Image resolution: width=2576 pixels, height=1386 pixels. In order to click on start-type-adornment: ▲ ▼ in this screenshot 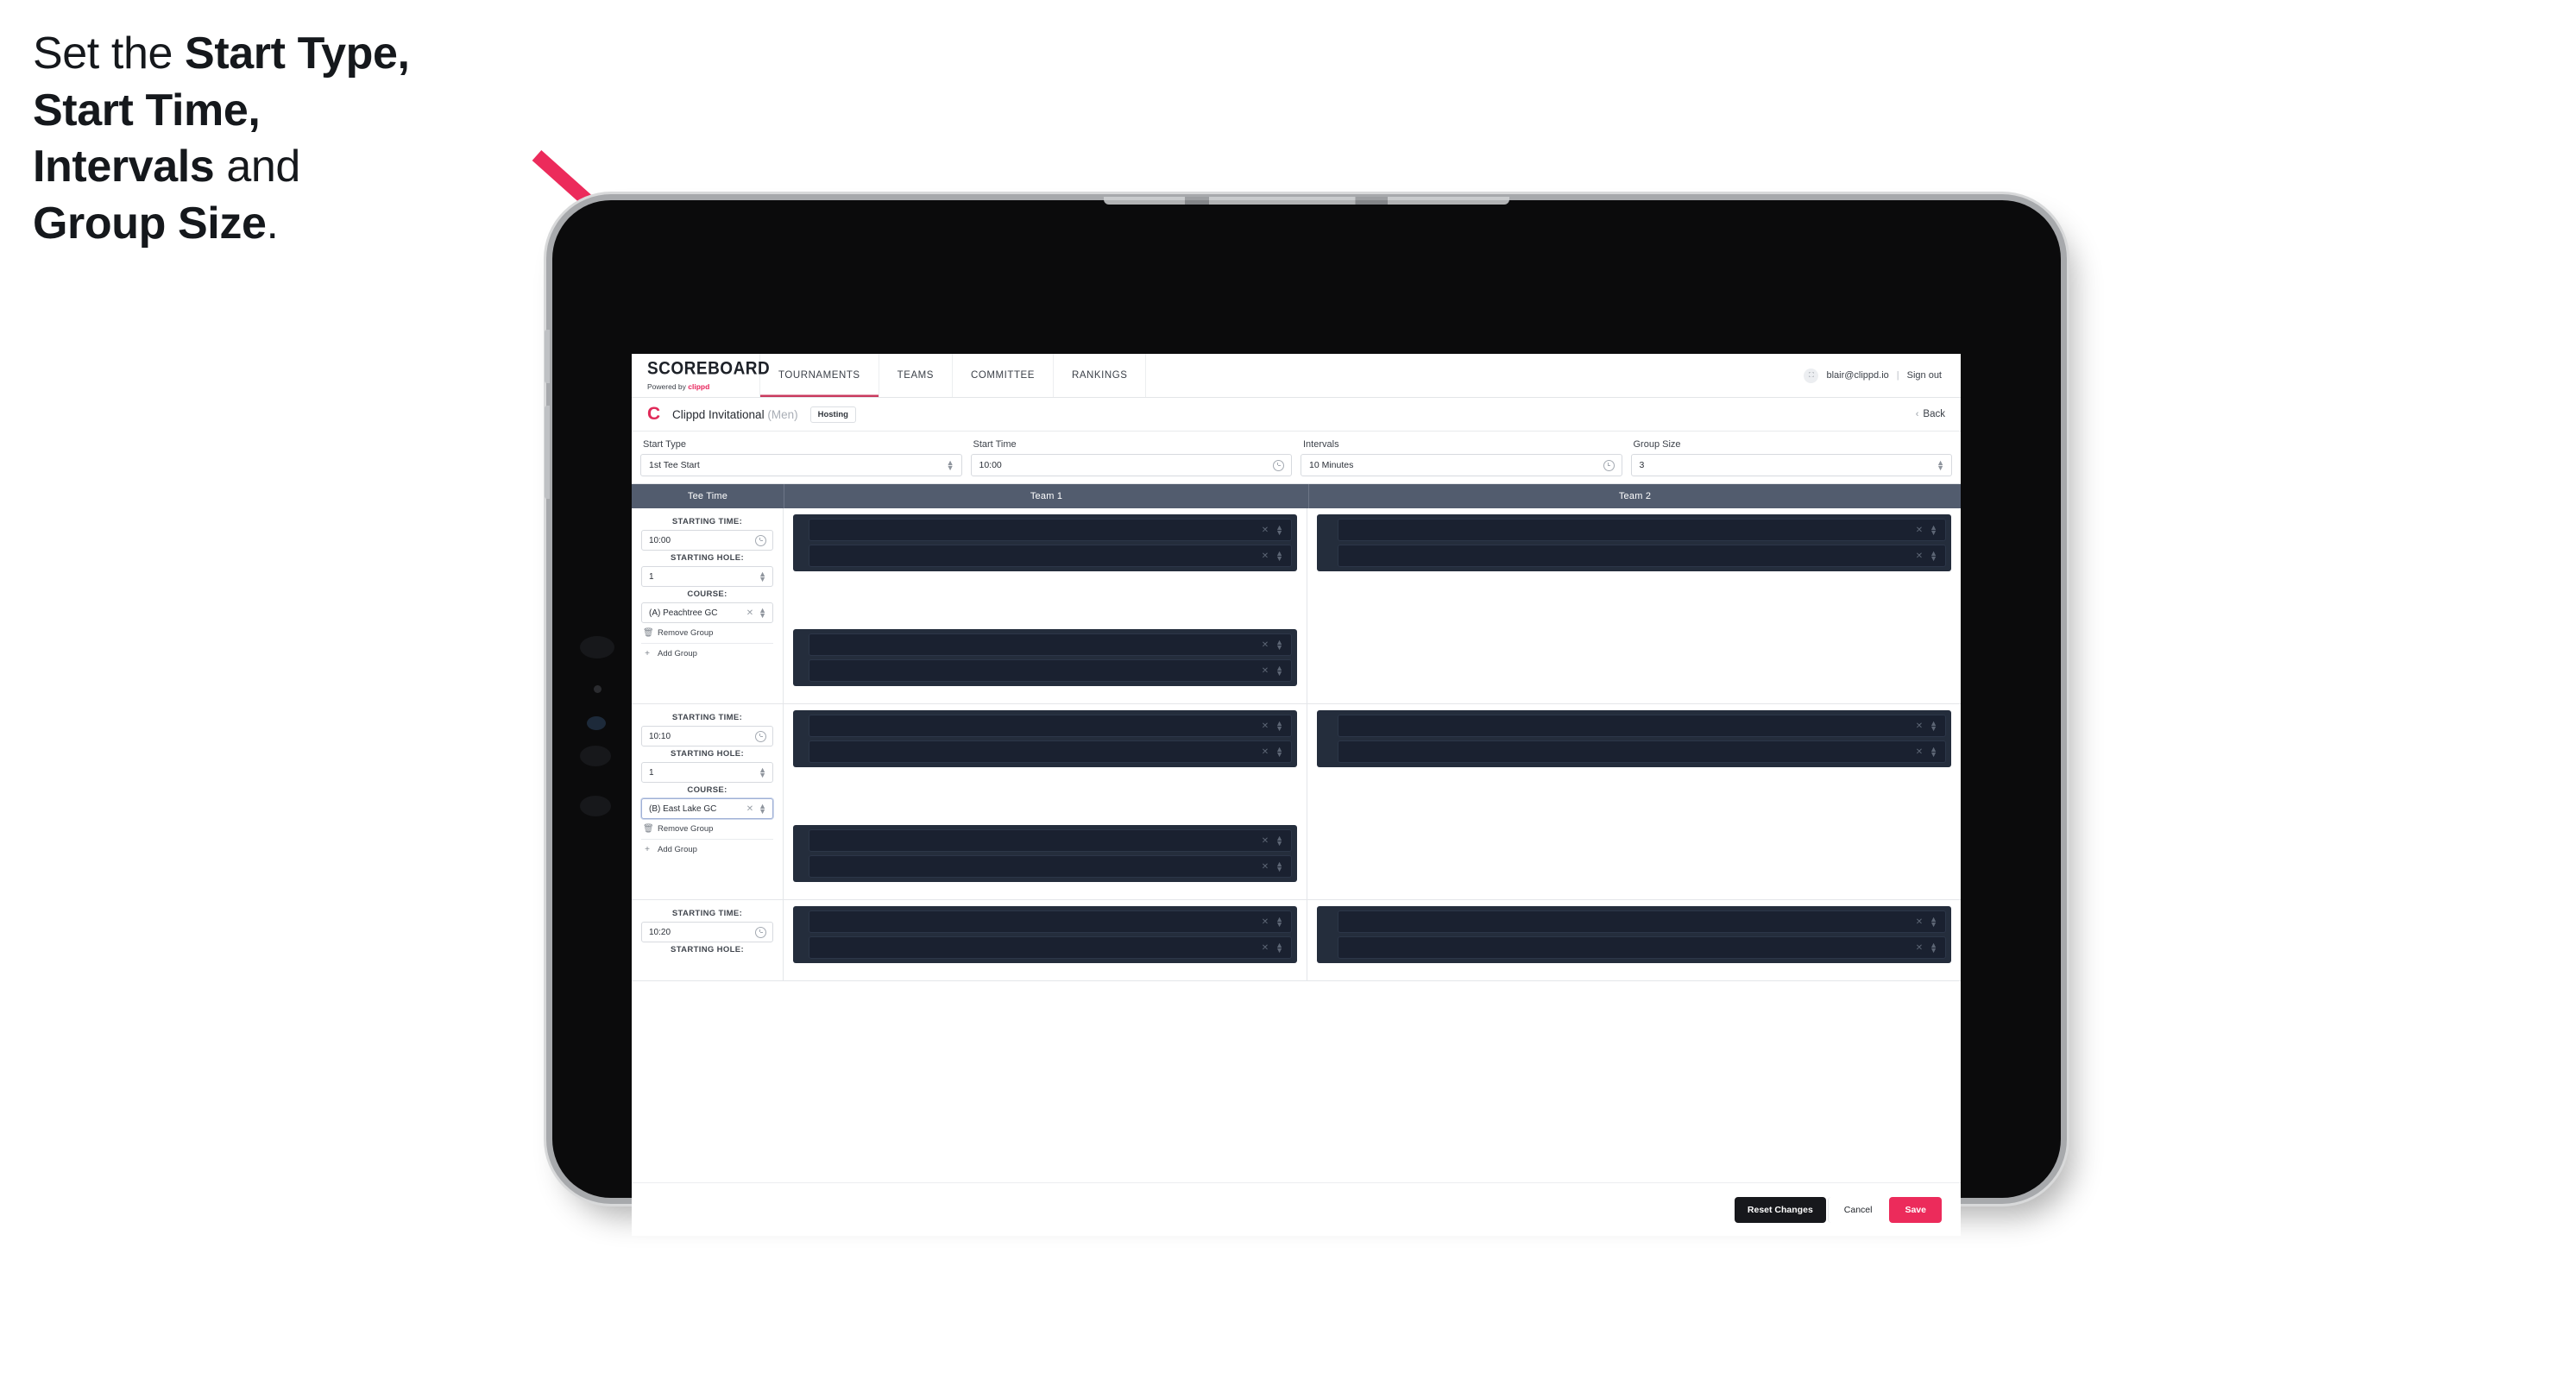, I will do `click(950, 465)`.